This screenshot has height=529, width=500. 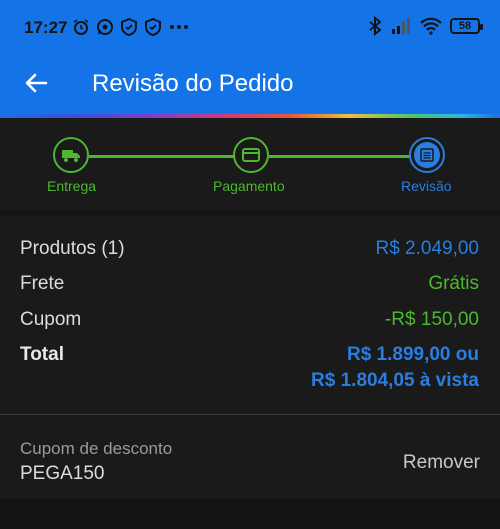 I want to click on products-value: R$ 2.049,00, so click(x=427, y=248).